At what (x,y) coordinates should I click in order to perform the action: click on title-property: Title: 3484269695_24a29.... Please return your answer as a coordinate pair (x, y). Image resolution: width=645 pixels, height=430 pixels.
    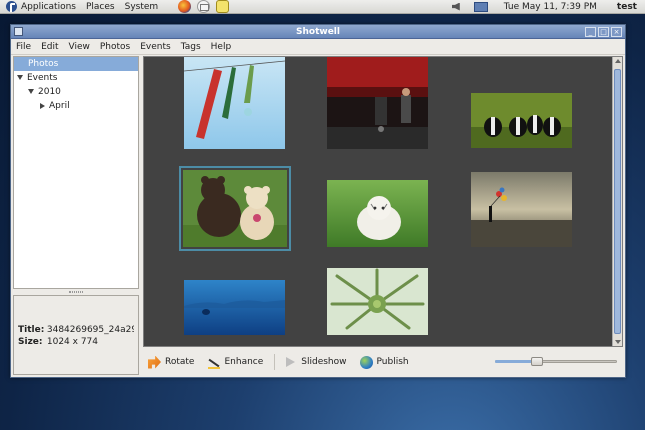
    Looking at the image, I should click on (76, 330).